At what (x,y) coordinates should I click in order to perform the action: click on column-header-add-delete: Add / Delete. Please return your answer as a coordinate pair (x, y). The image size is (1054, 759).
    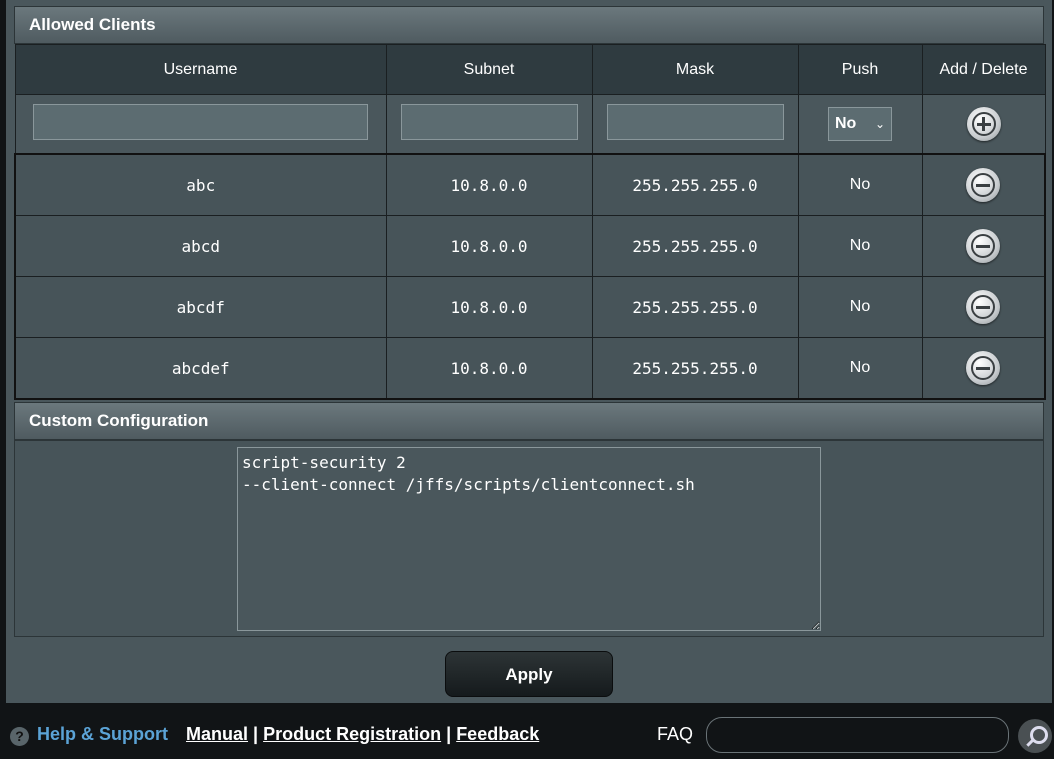
    Looking at the image, I should click on (983, 69).